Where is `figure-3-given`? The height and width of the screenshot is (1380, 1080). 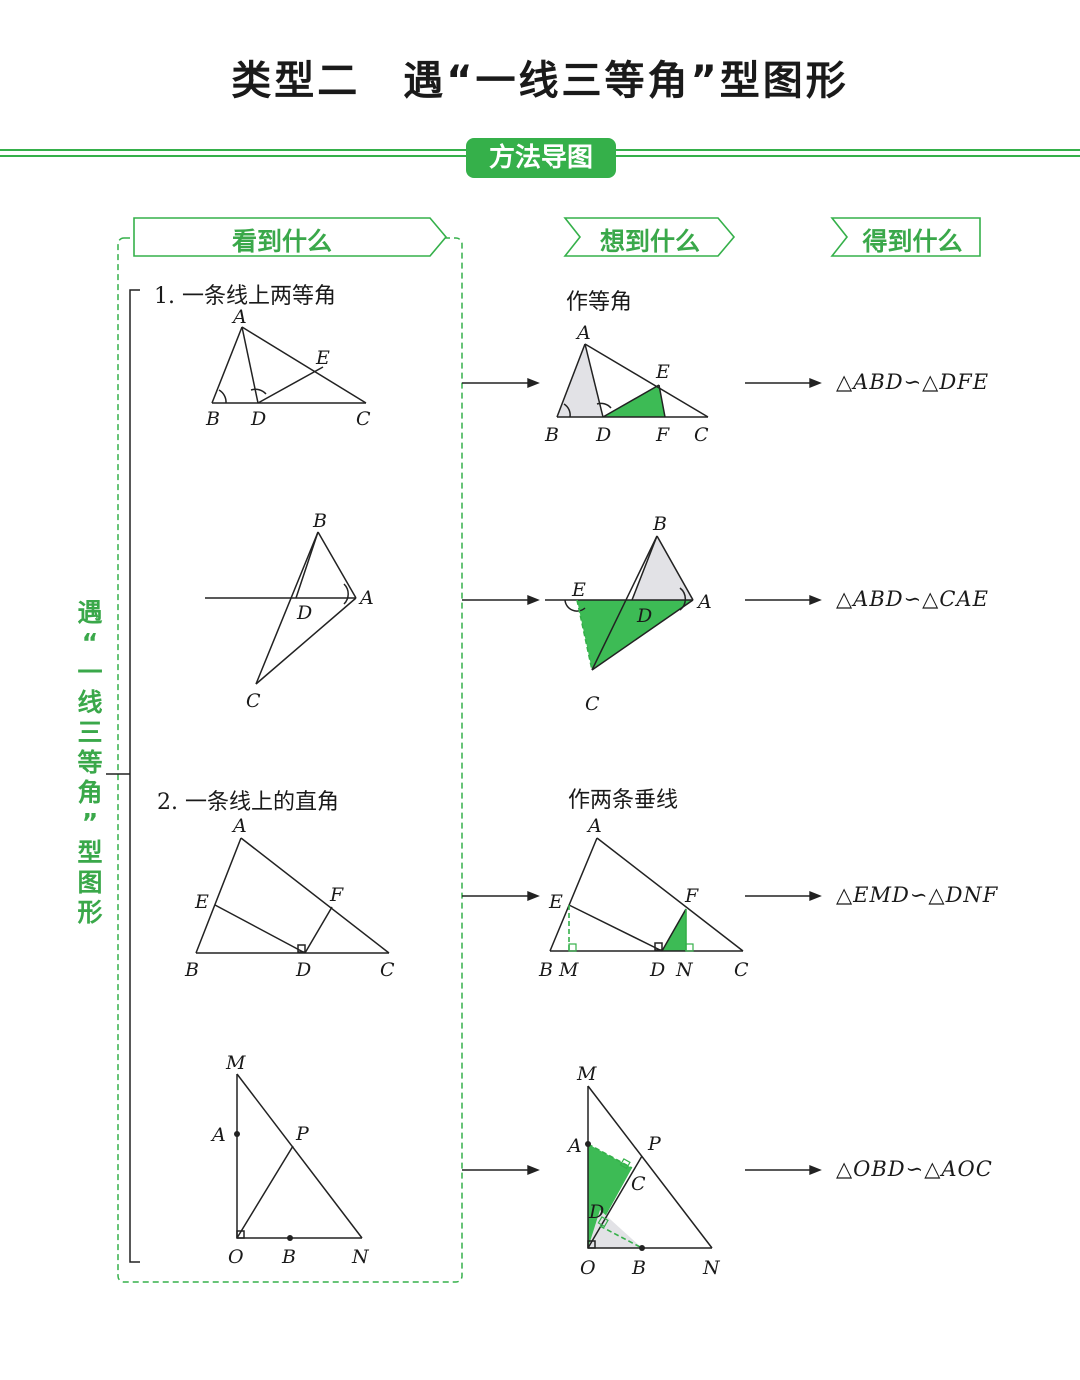
figure-3-given is located at coordinates (292, 895).